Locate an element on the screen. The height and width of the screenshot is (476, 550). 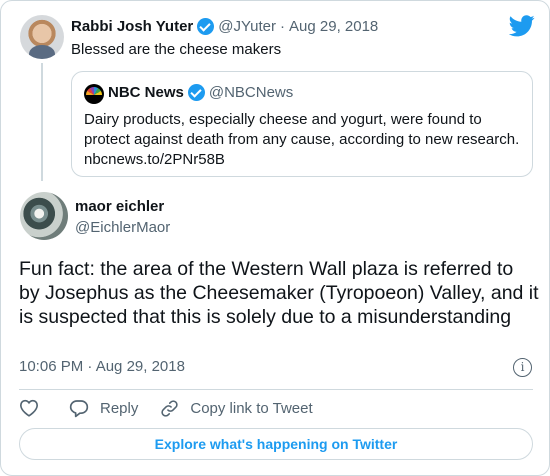
link-icon is located at coordinates (170, 408).